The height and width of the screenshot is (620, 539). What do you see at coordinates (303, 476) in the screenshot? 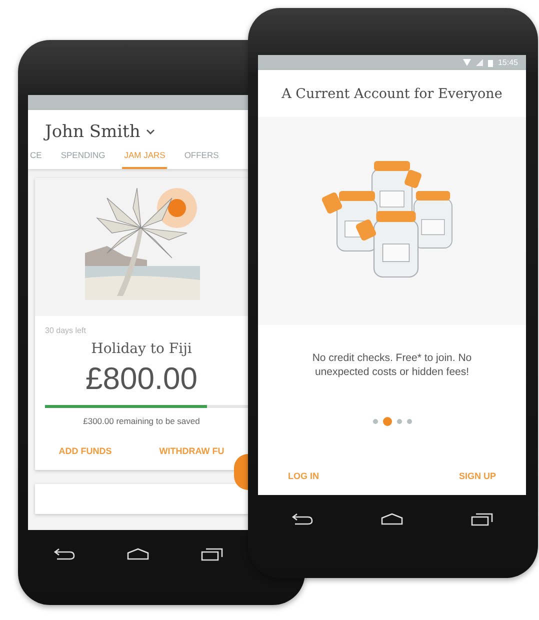
I see `action-button: LOG IN` at bounding box center [303, 476].